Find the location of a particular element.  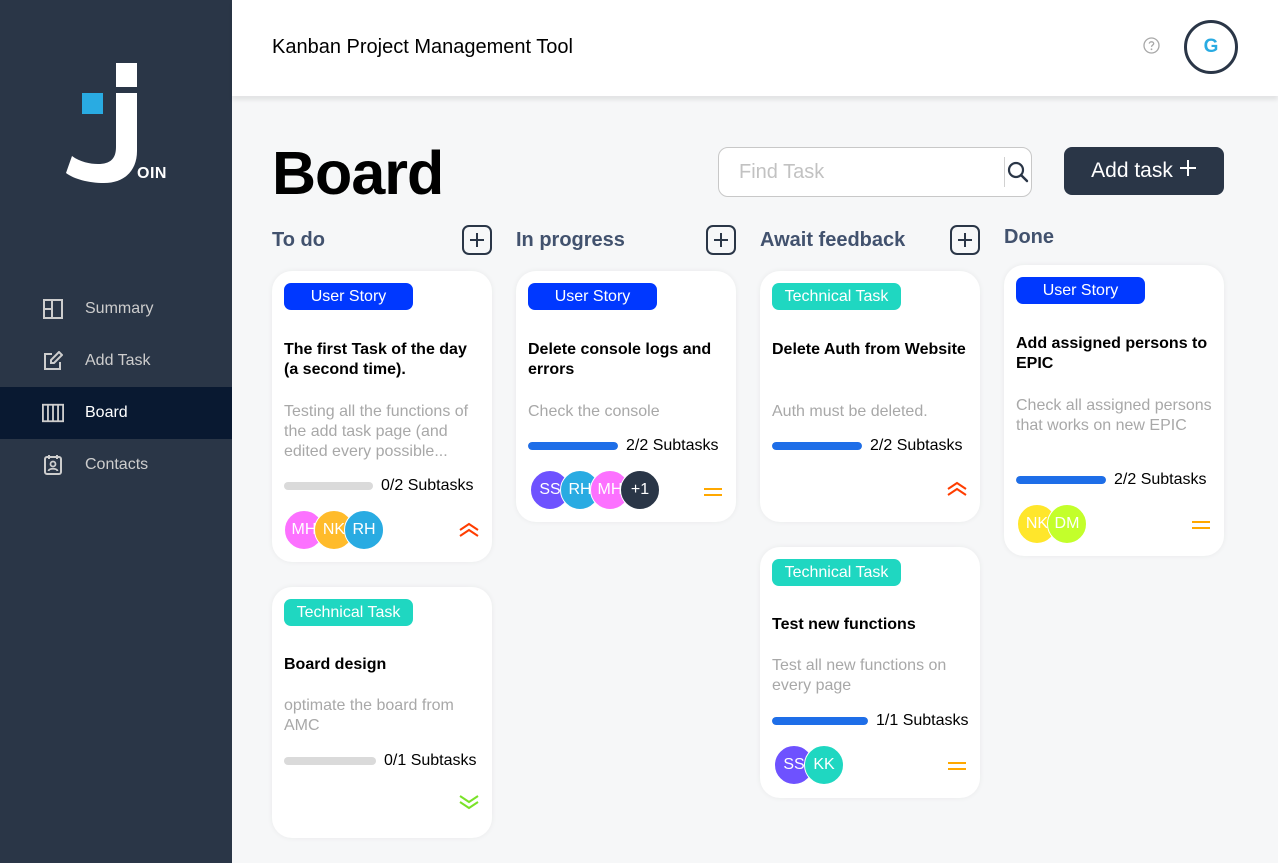

assignee-list: SS KK is located at coordinates (809, 765).